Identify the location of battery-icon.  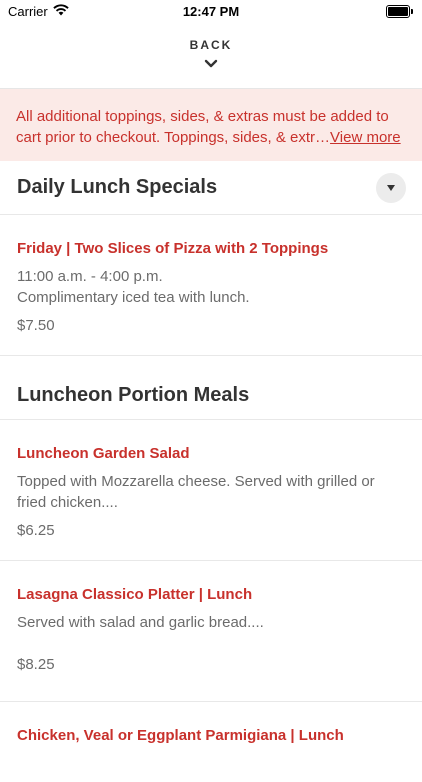
(399, 11).